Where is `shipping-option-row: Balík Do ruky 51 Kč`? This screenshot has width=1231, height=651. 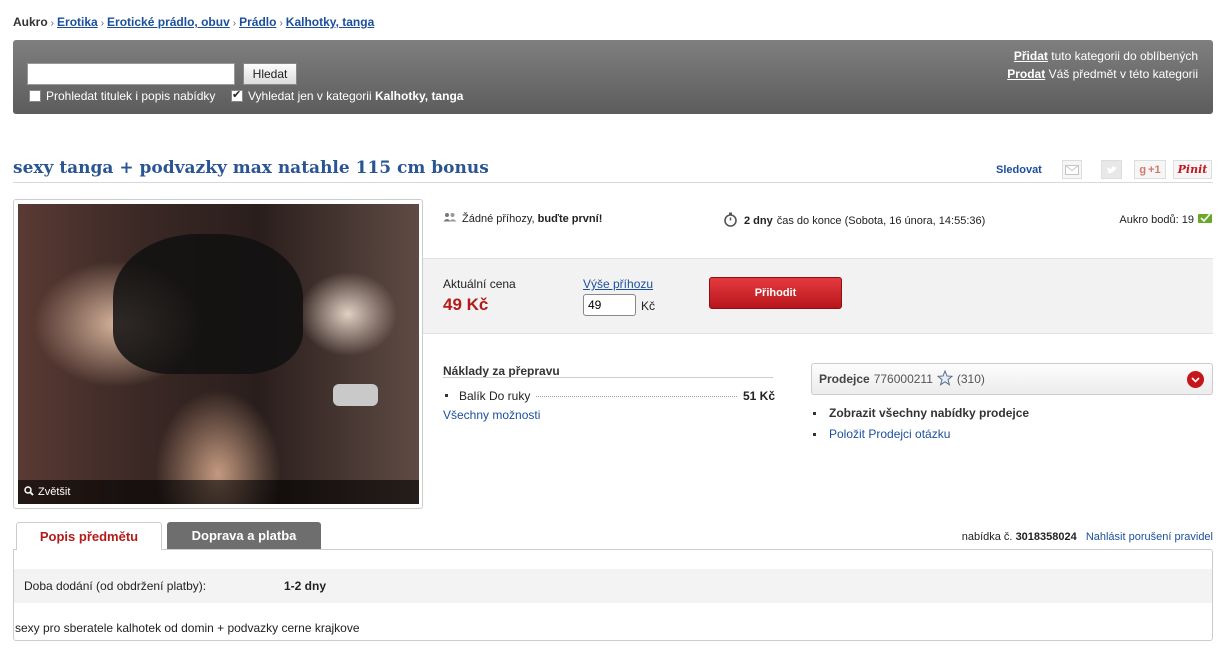
shipping-option-row: Balík Do ruky 51 Kč is located at coordinates (609, 396).